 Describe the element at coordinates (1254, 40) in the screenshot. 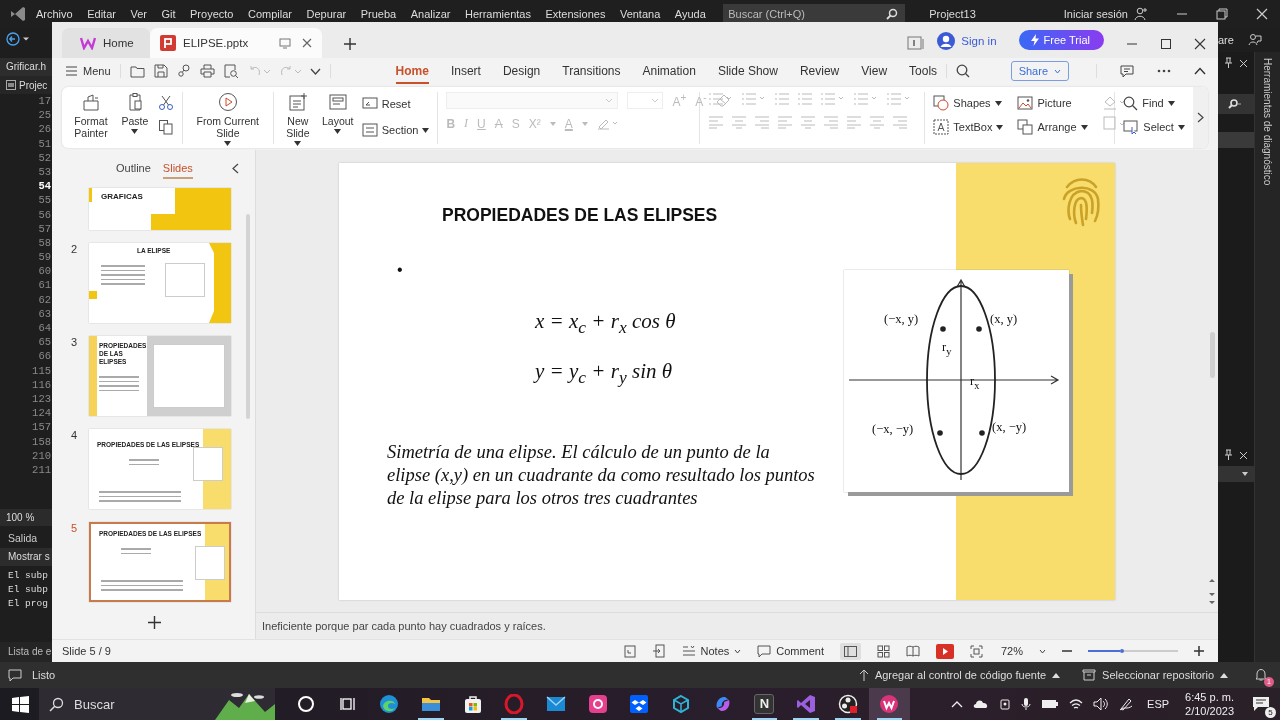

I see `feedback-icon` at that location.